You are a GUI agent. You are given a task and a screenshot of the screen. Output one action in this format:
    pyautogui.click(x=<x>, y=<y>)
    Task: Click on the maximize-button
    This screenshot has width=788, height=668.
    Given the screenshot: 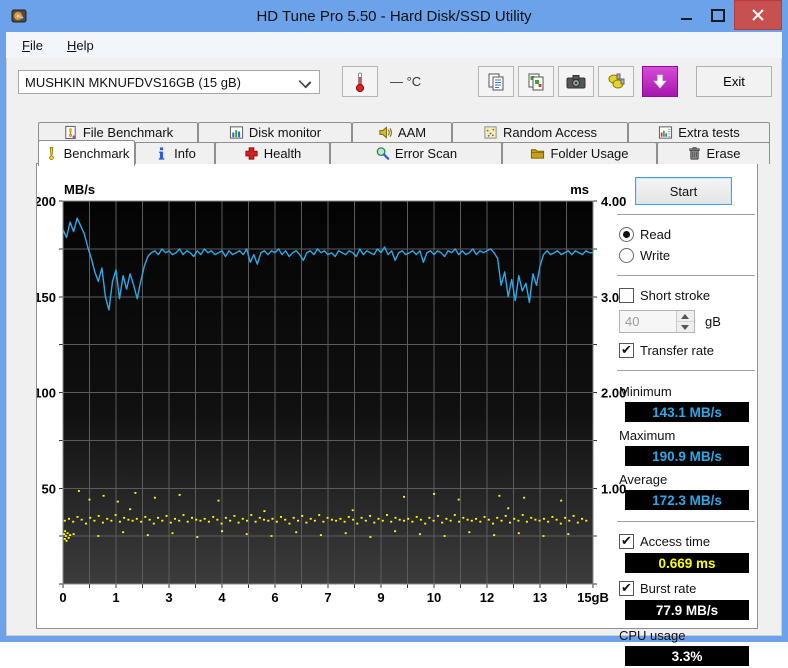 What is the action you would take?
    pyautogui.click(x=718, y=15)
    